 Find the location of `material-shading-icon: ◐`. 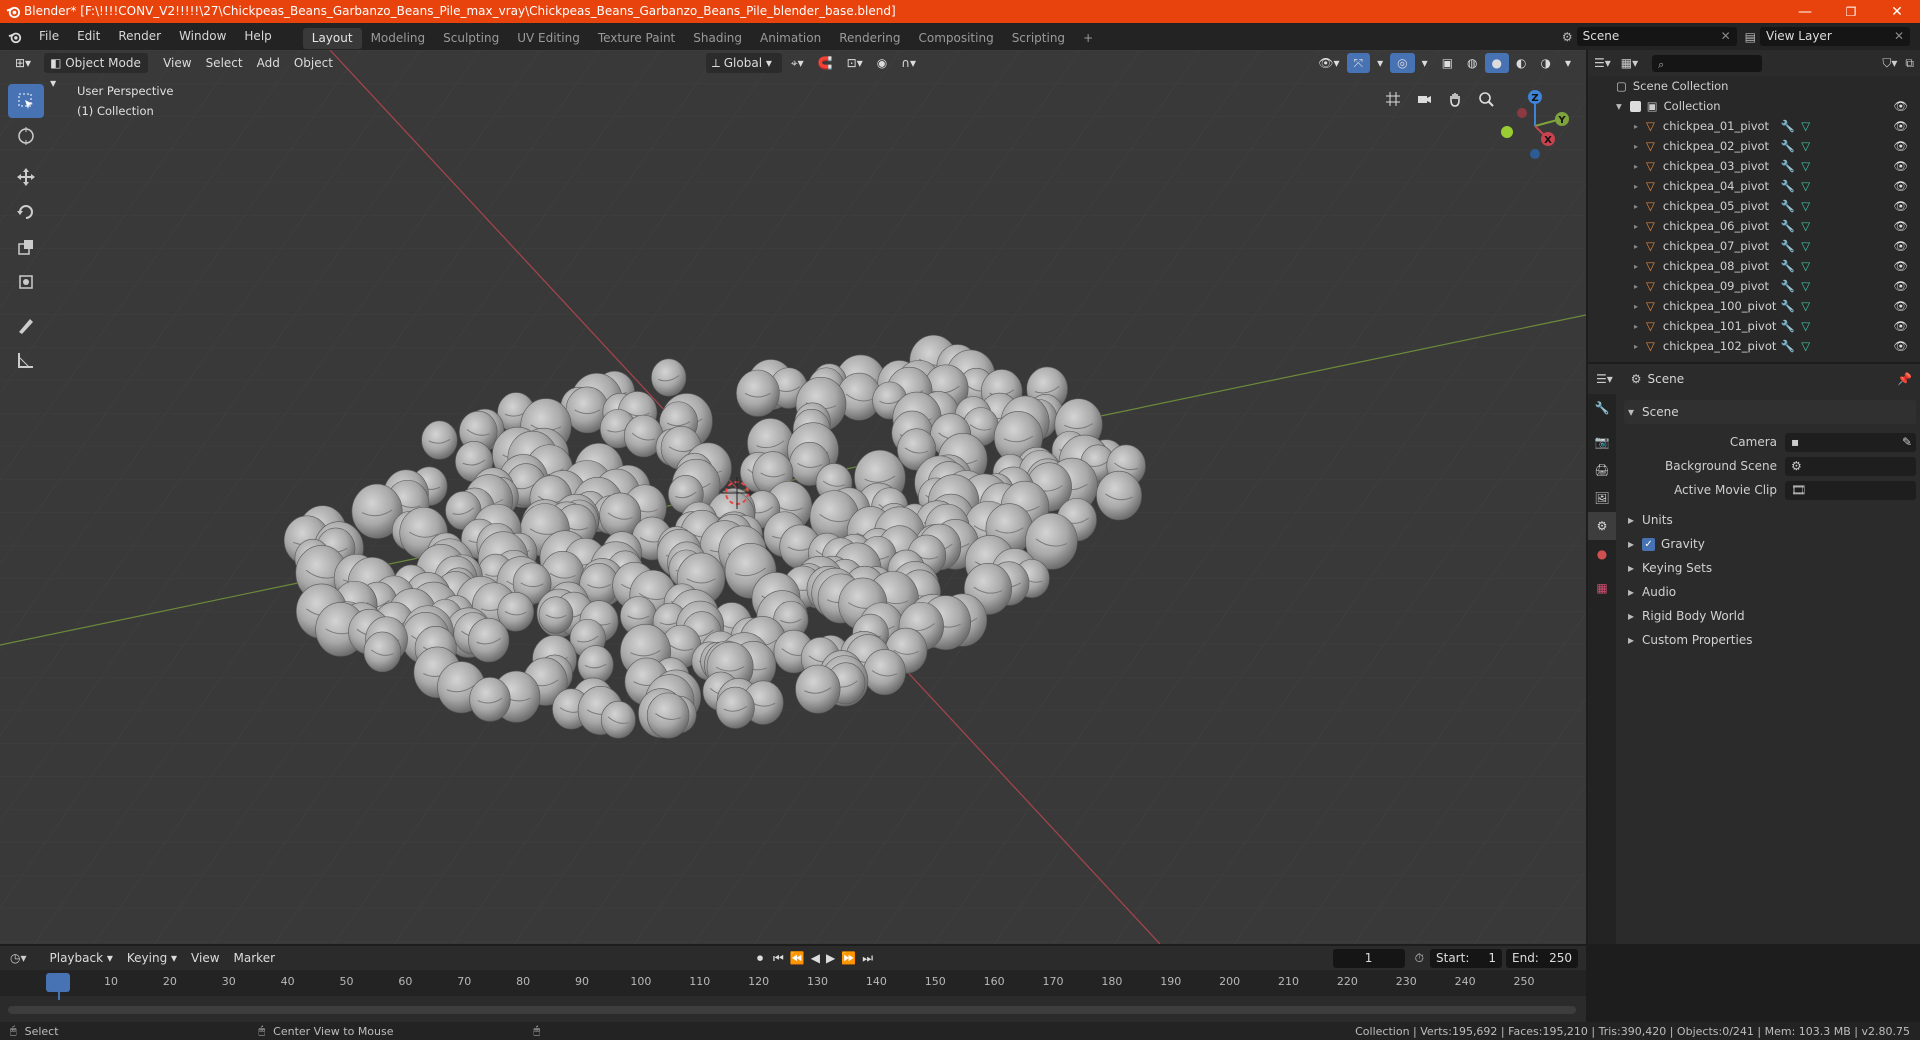

material-shading-icon: ◐ is located at coordinates (1521, 63).